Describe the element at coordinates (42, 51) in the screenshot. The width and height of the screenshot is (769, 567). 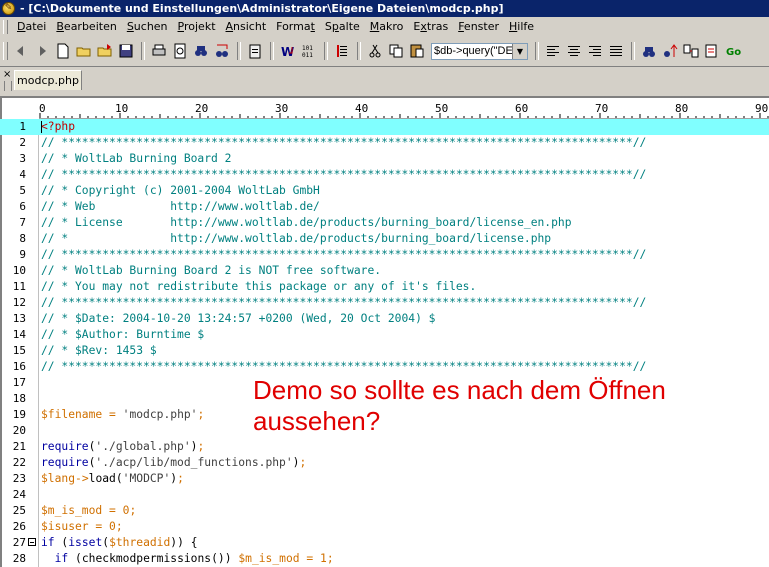
I see `forward-arrow-icon` at that location.